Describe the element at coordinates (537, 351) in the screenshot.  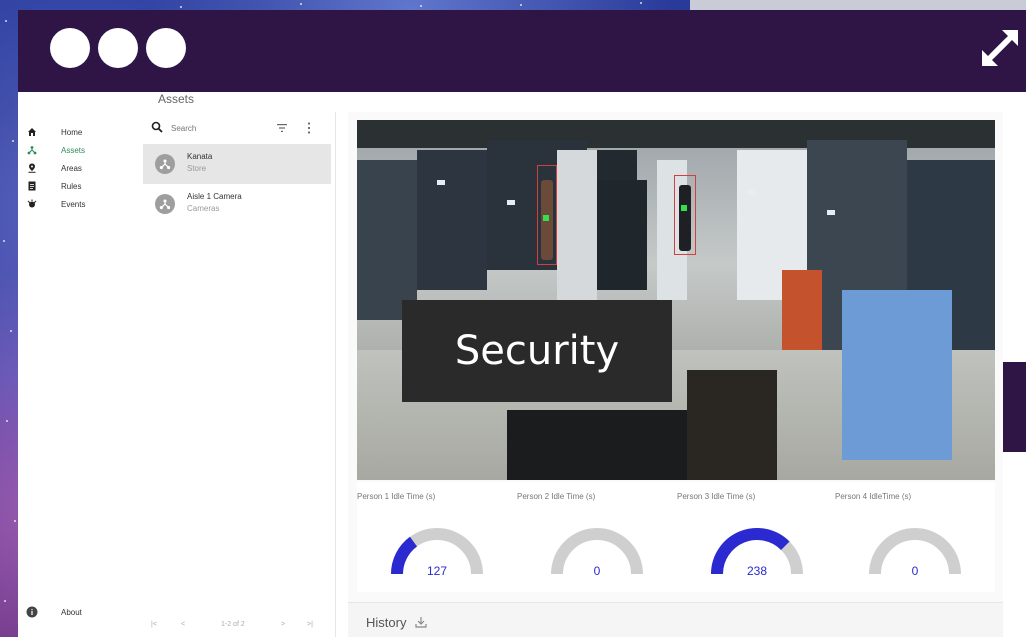
I see `camera-overlay-label: Security` at that location.